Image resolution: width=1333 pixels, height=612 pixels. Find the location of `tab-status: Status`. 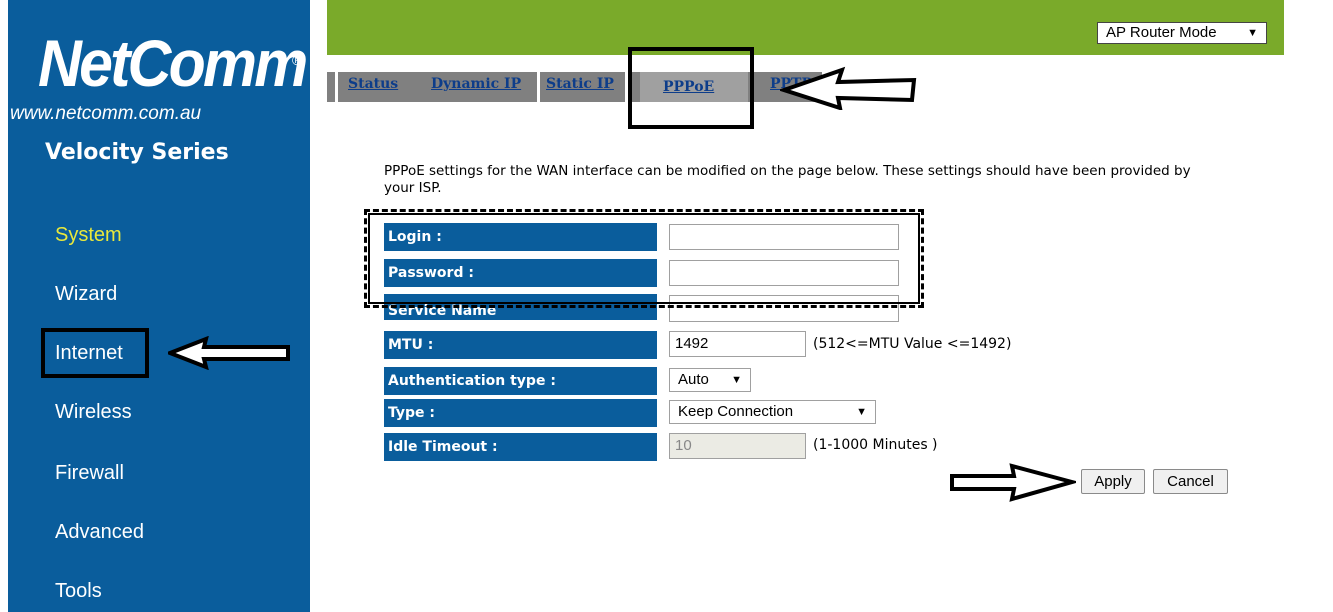

tab-status: Status is located at coordinates (373, 84).